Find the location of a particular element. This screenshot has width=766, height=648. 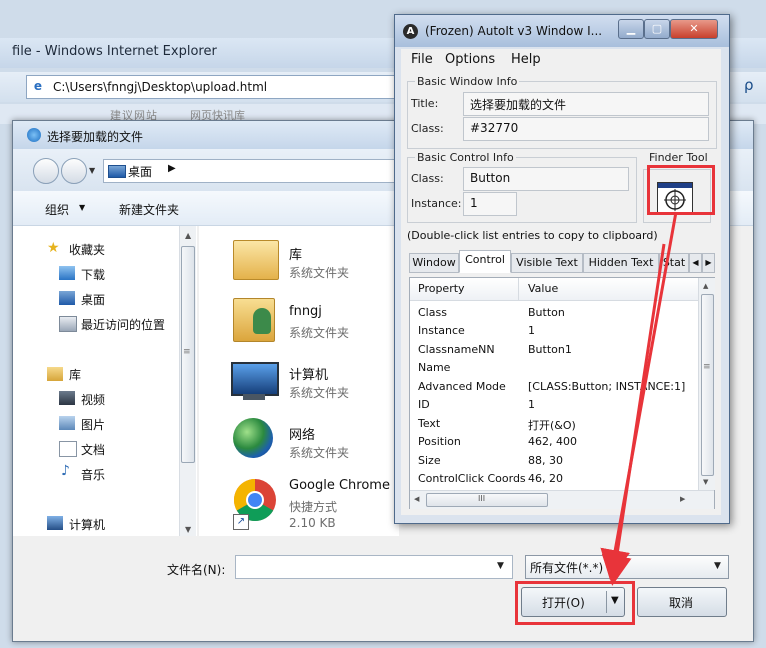

documents-icon is located at coordinates (68, 449).